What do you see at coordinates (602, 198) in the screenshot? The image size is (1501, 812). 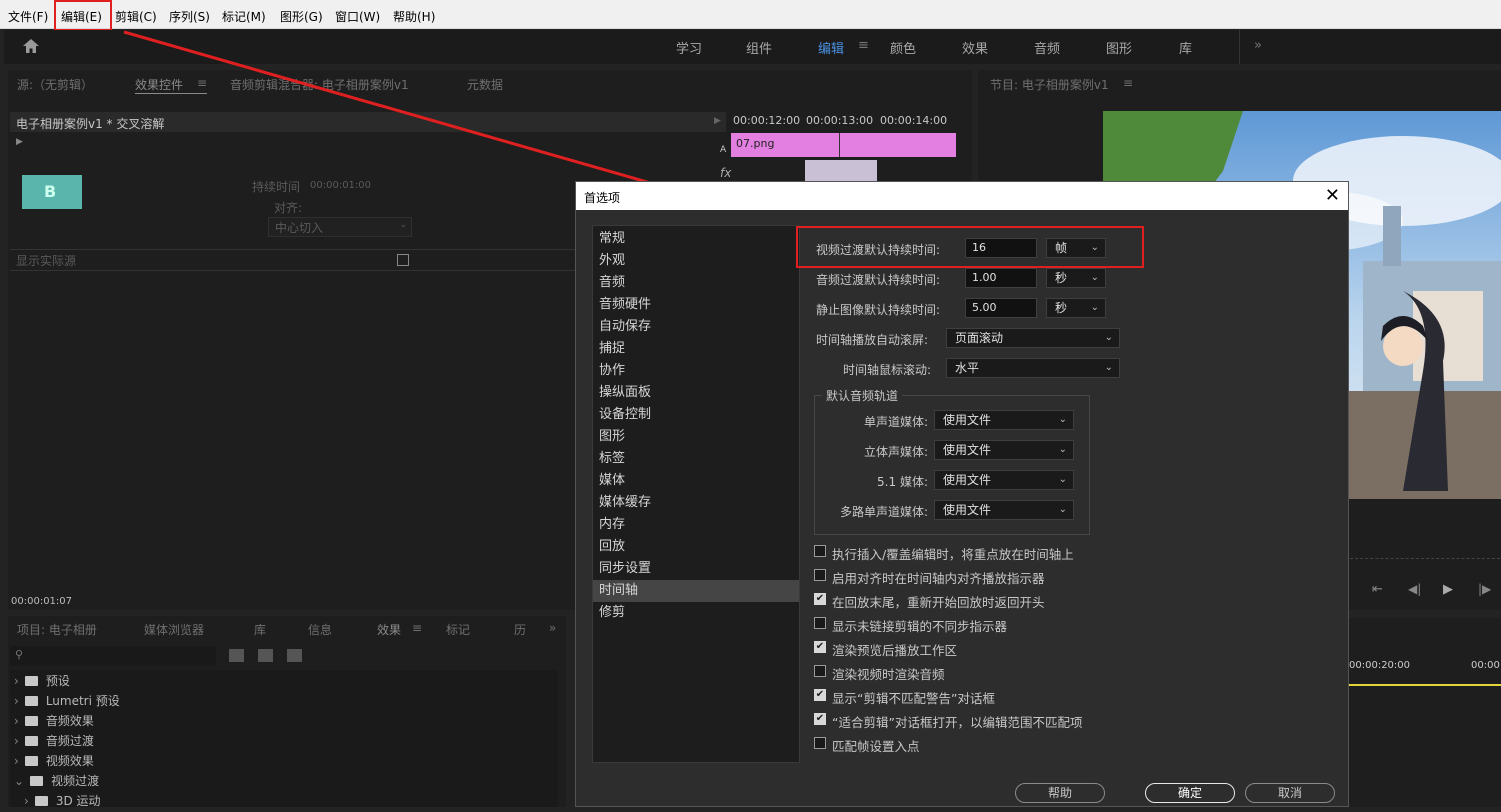 I see `dialog-title: 首选项` at bounding box center [602, 198].